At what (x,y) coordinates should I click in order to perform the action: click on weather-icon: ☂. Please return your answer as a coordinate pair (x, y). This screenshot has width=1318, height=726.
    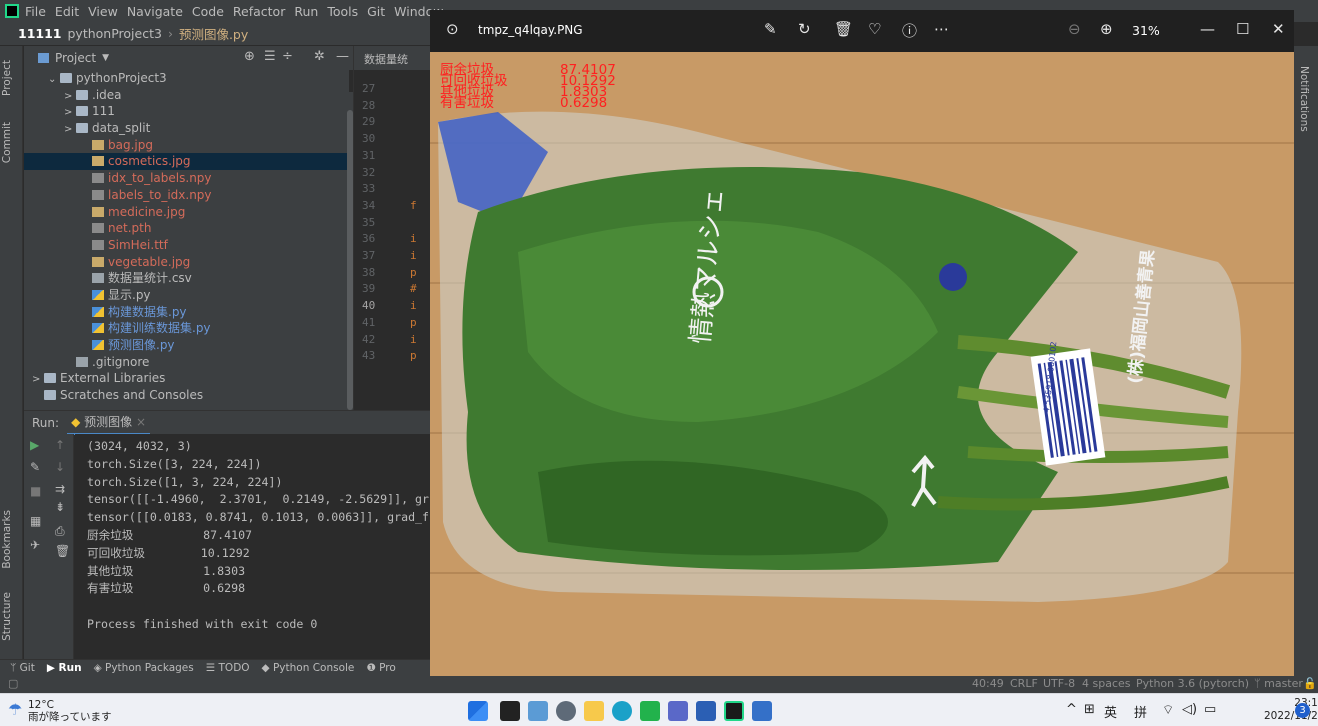
    Looking at the image, I should click on (15, 709).